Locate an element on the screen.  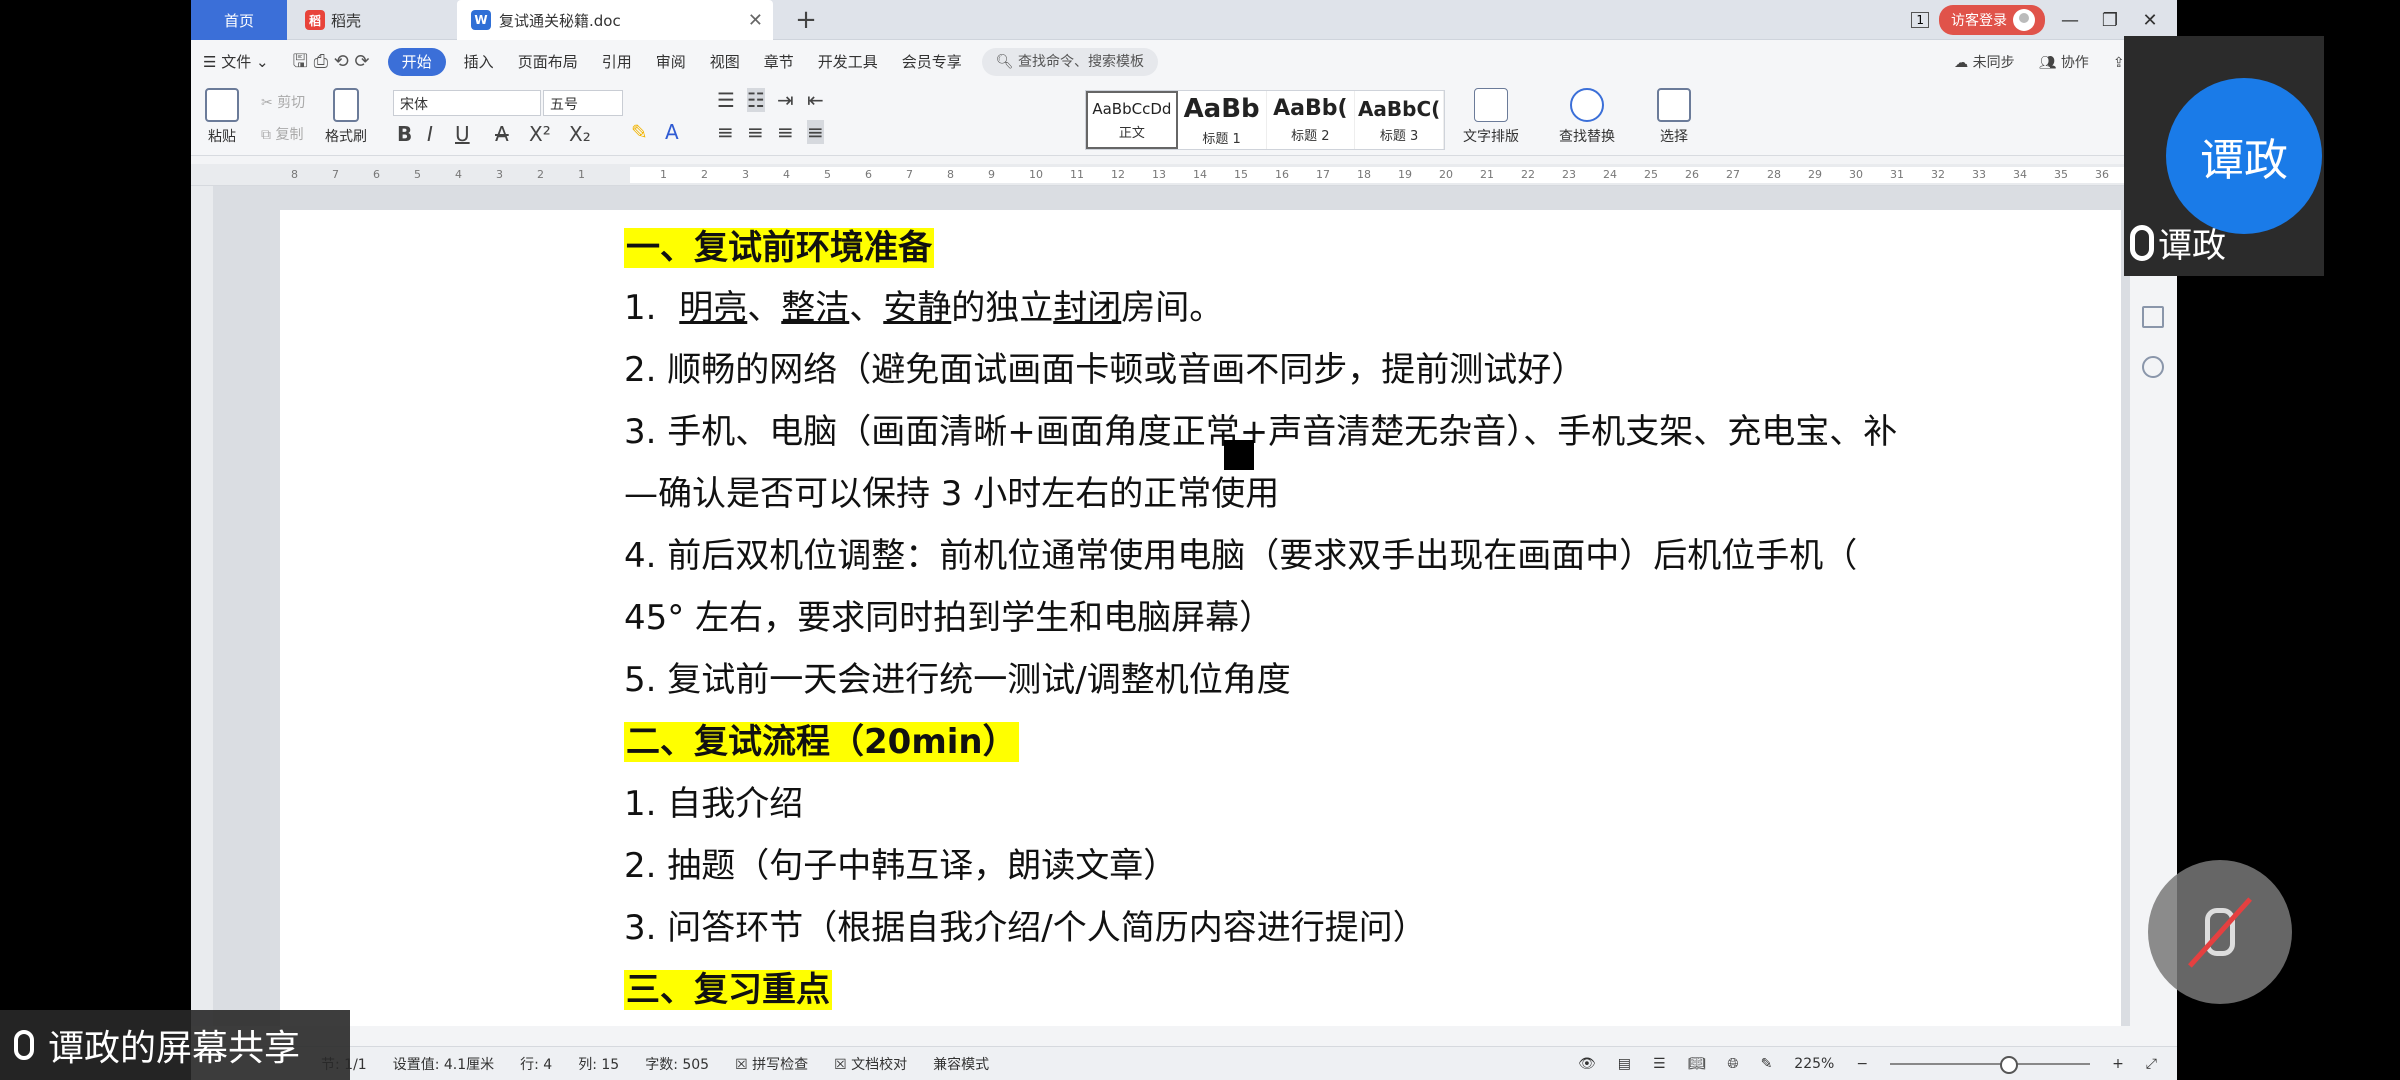
sync-button: ☁ 未同步 is located at coordinates (1984, 62).